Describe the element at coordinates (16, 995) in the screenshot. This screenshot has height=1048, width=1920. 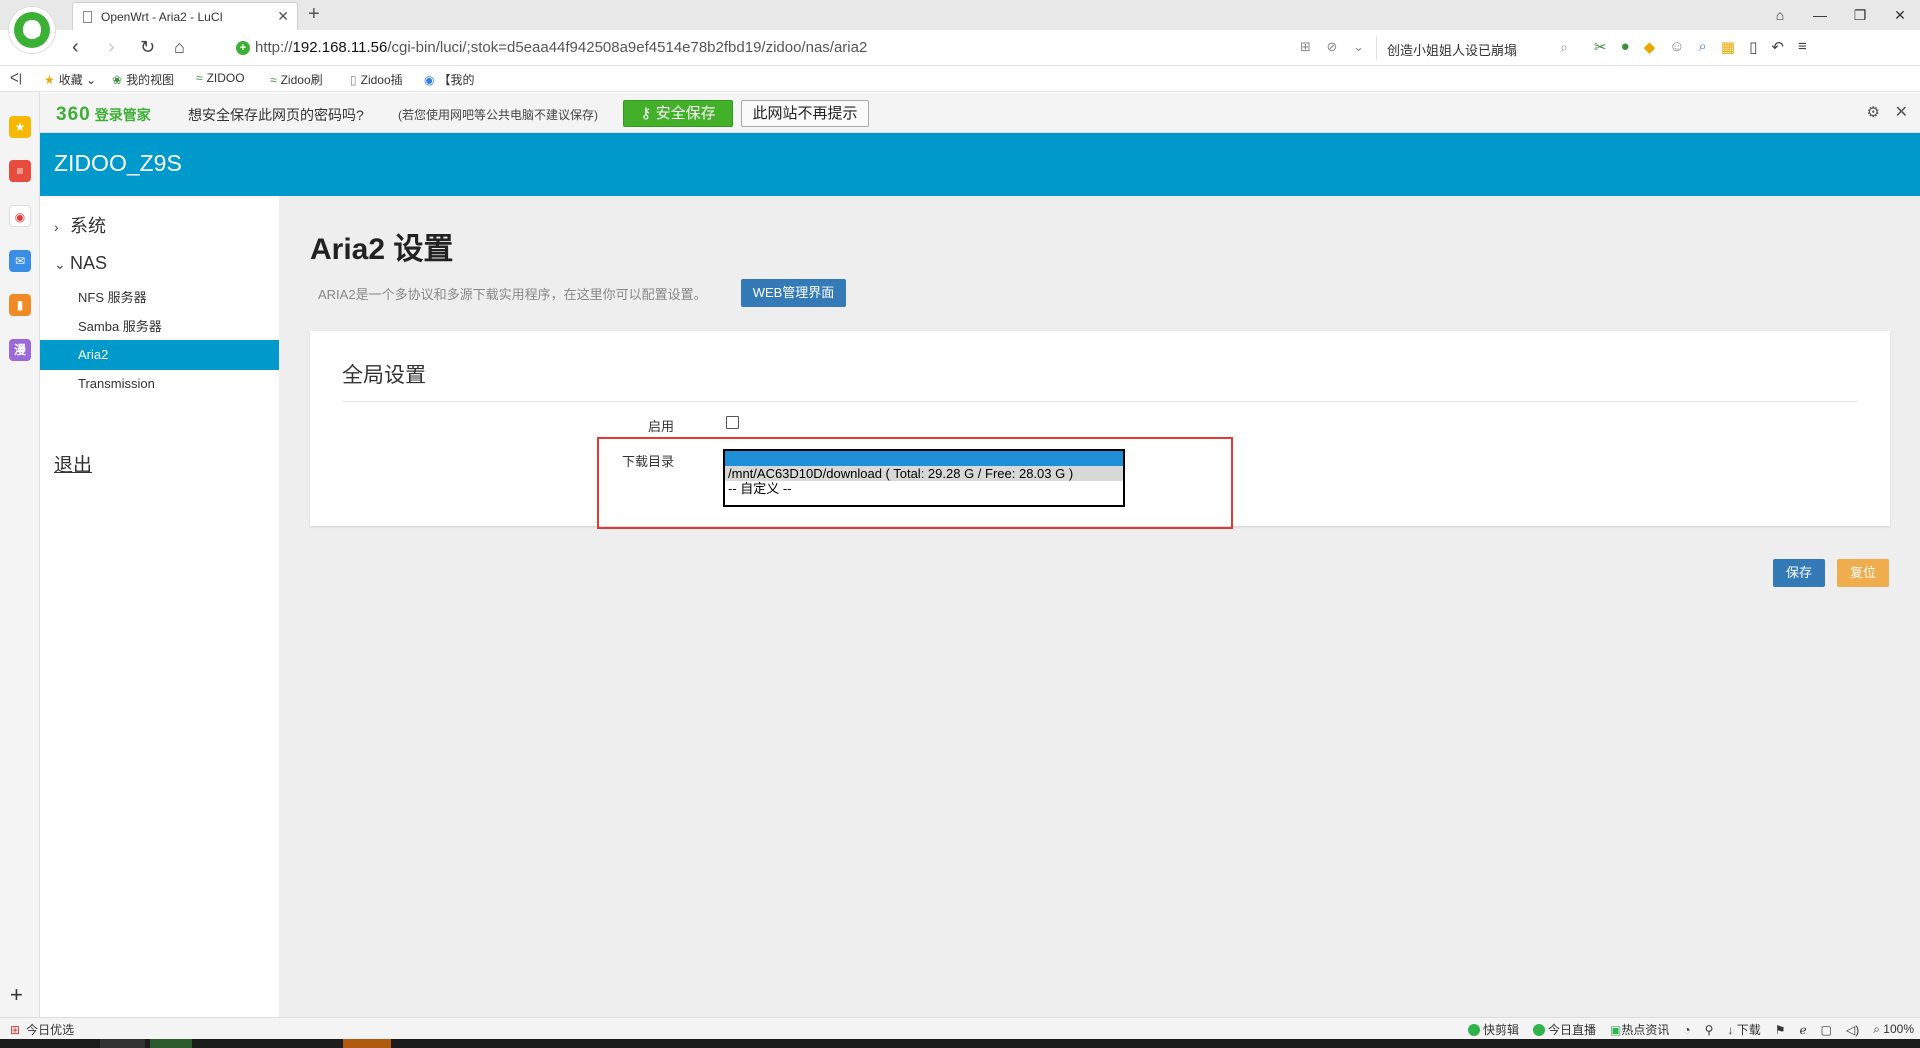
I see `add-sidebar-icon: +` at that location.